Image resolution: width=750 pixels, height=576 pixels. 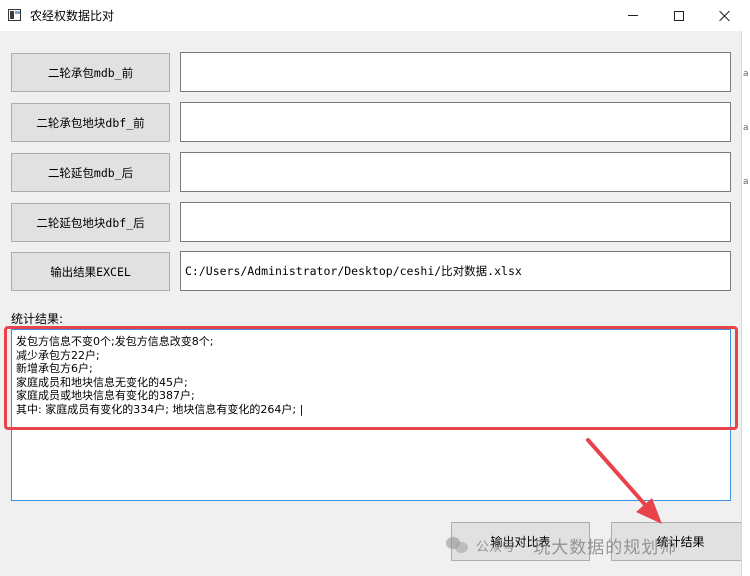 I want to click on select-contract-mdb-before-button: 二轮承包mdb_前, so click(x=90, y=72).